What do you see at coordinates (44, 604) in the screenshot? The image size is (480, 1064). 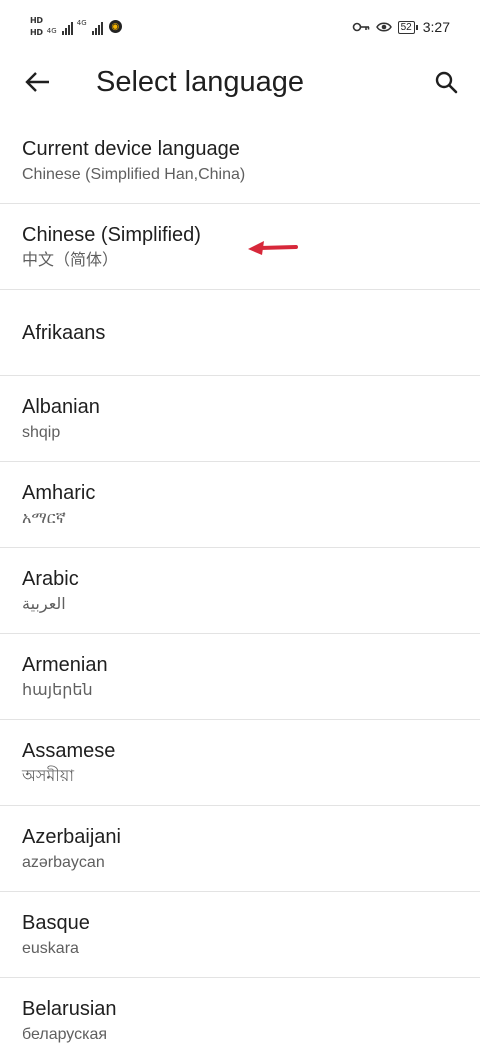 I see `language-native-name: العربية` at bounding box center [44, 604].